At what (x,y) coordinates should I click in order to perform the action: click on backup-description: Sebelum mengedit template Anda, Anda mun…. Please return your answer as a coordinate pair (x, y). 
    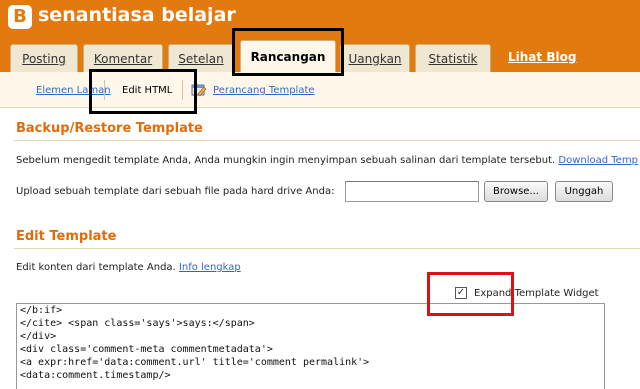
    Looking at the image, I should click on (286, 160).